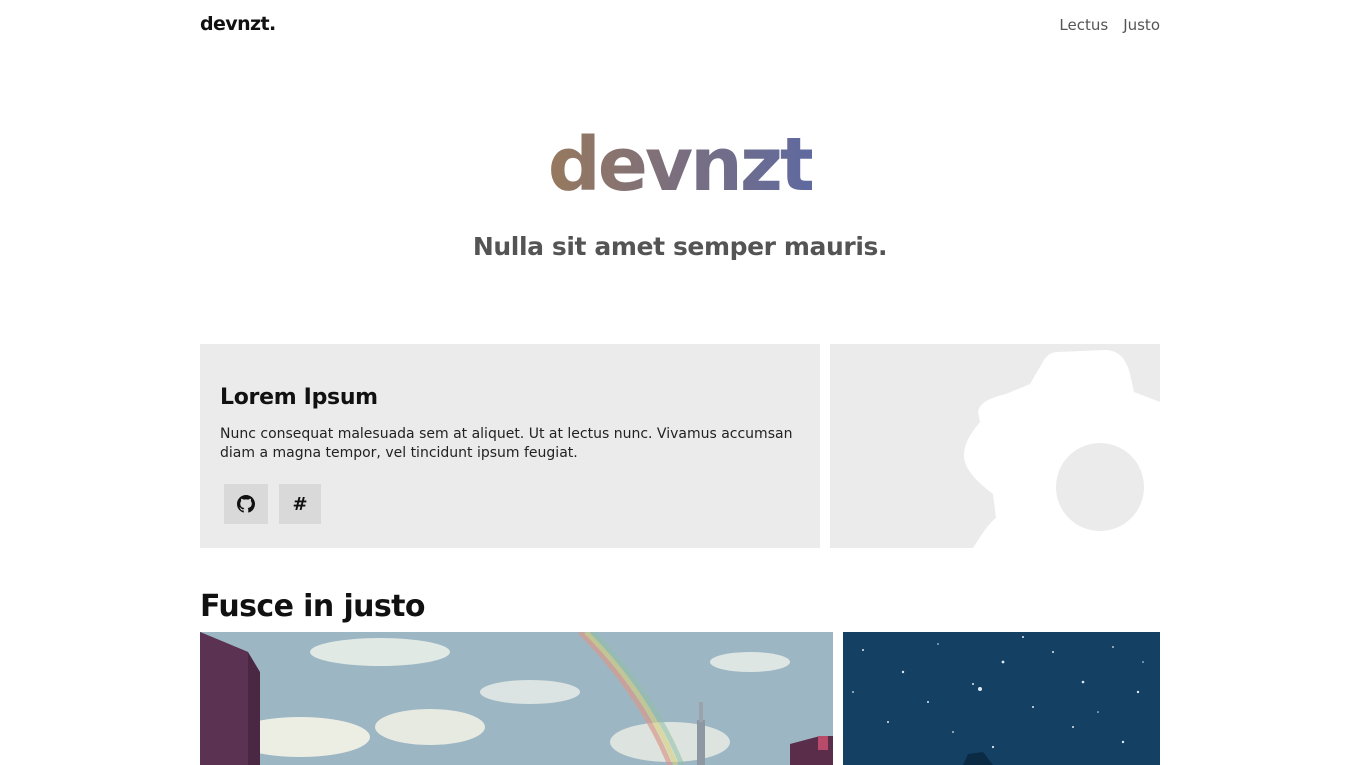  I want to click on night-sky-photo, so click(1001, 698).